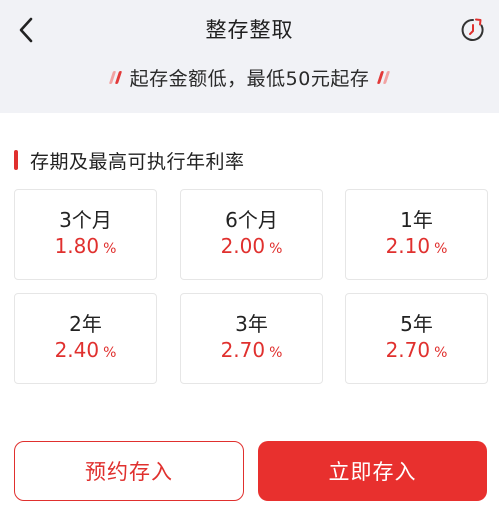  I want to click on term-card-3-years: 3年 2.70%, so click(251, 338).